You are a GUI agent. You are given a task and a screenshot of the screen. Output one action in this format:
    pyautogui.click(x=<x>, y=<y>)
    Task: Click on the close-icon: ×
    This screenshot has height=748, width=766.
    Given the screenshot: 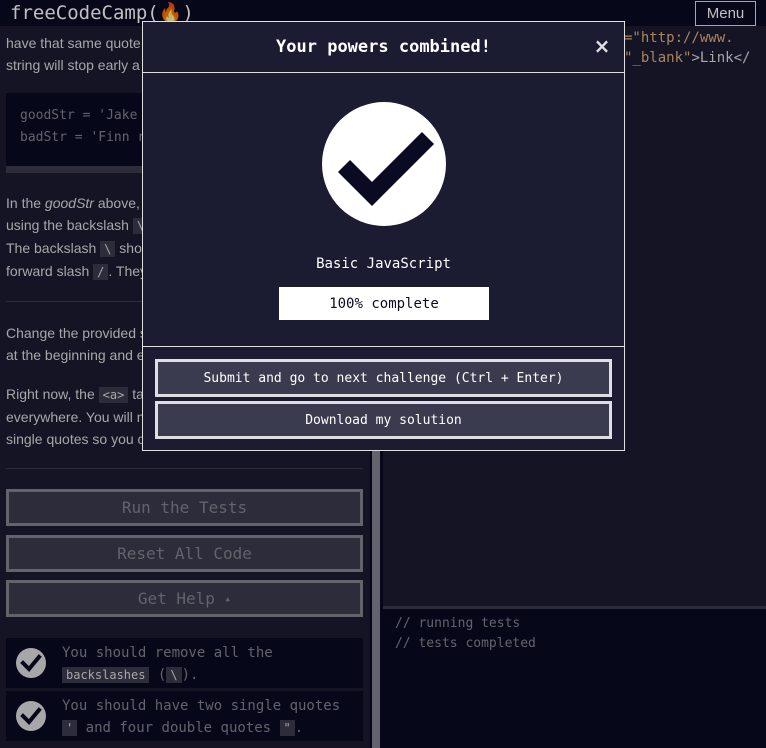 What is the action you would take?
    pyautogui.click(x=602, y=46)
    